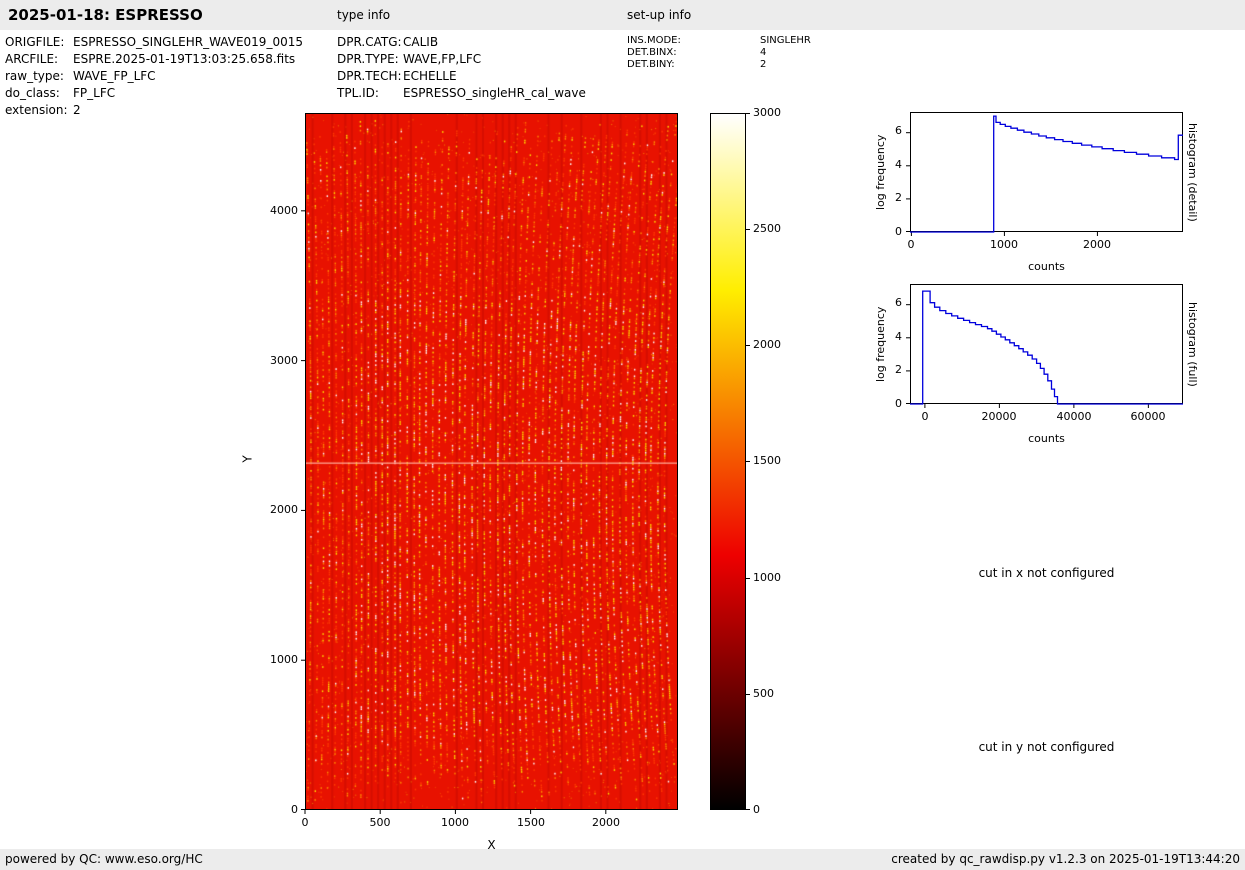 Image resolution: width=1245 pixels, height=870 pixels. Describe the element at coordinates (1097, 244) in the screenshot. I see `hist-detail-x-tick-label: 2000` at that location.